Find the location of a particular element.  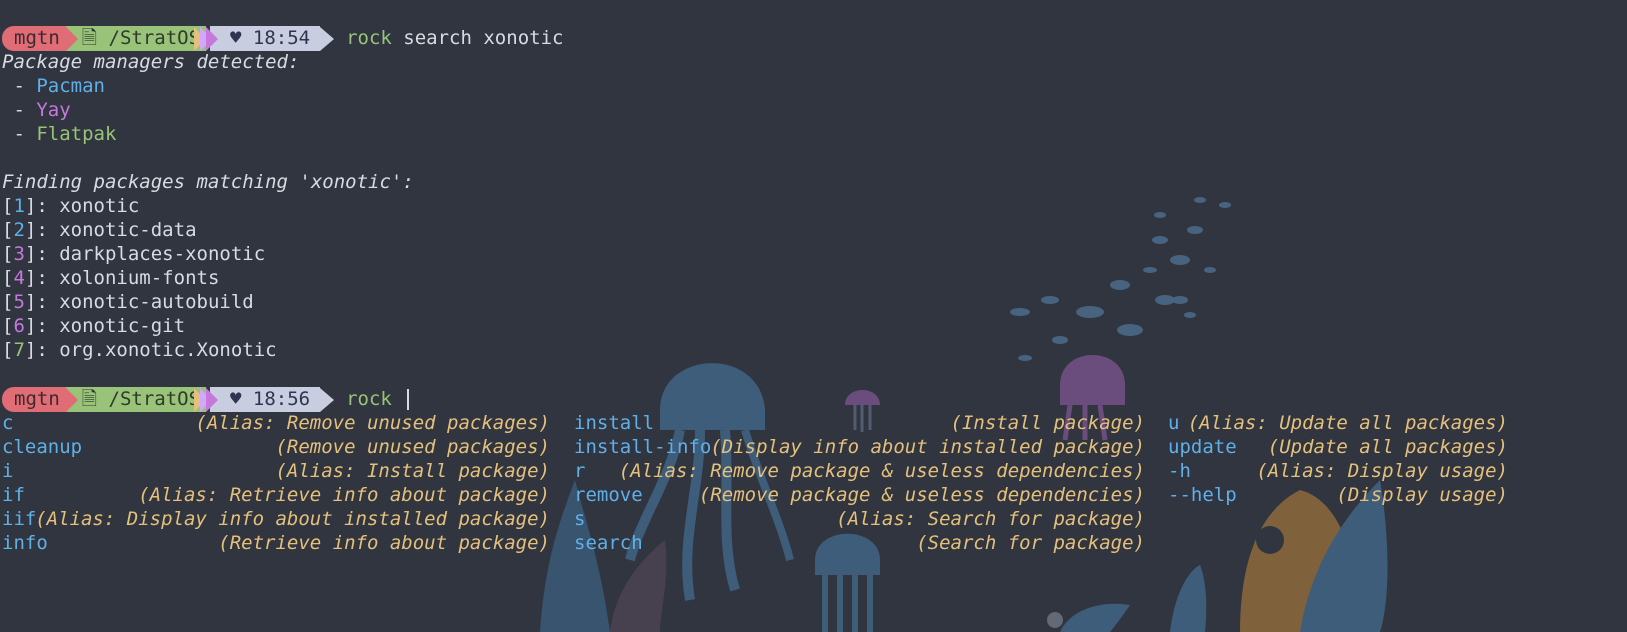

manager-item: - Flatpak is located at coordinates (59, 134).